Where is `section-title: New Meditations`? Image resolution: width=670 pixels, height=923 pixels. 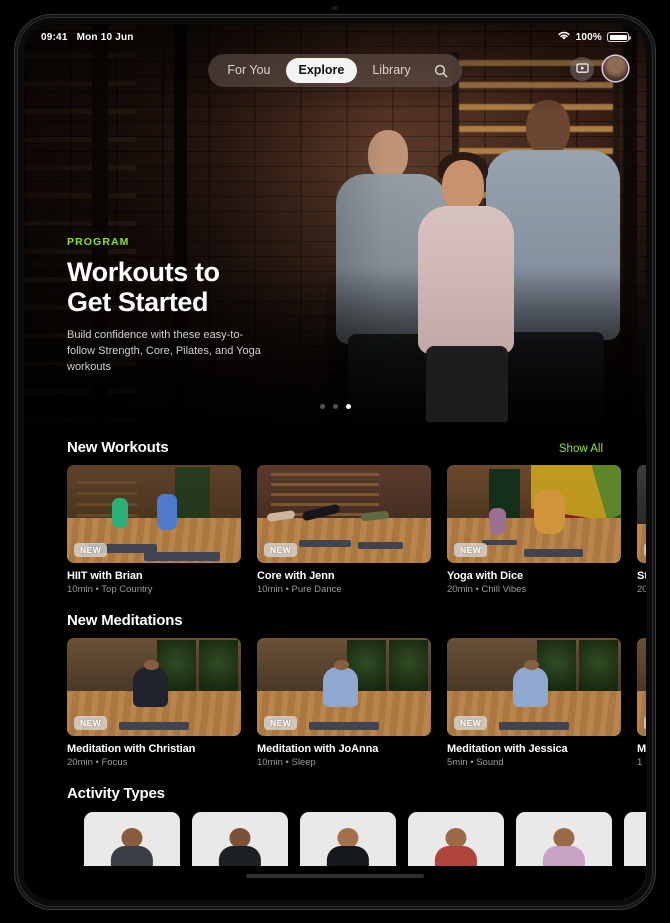
section-title: New Meditations is located at coordinates (125, 620).